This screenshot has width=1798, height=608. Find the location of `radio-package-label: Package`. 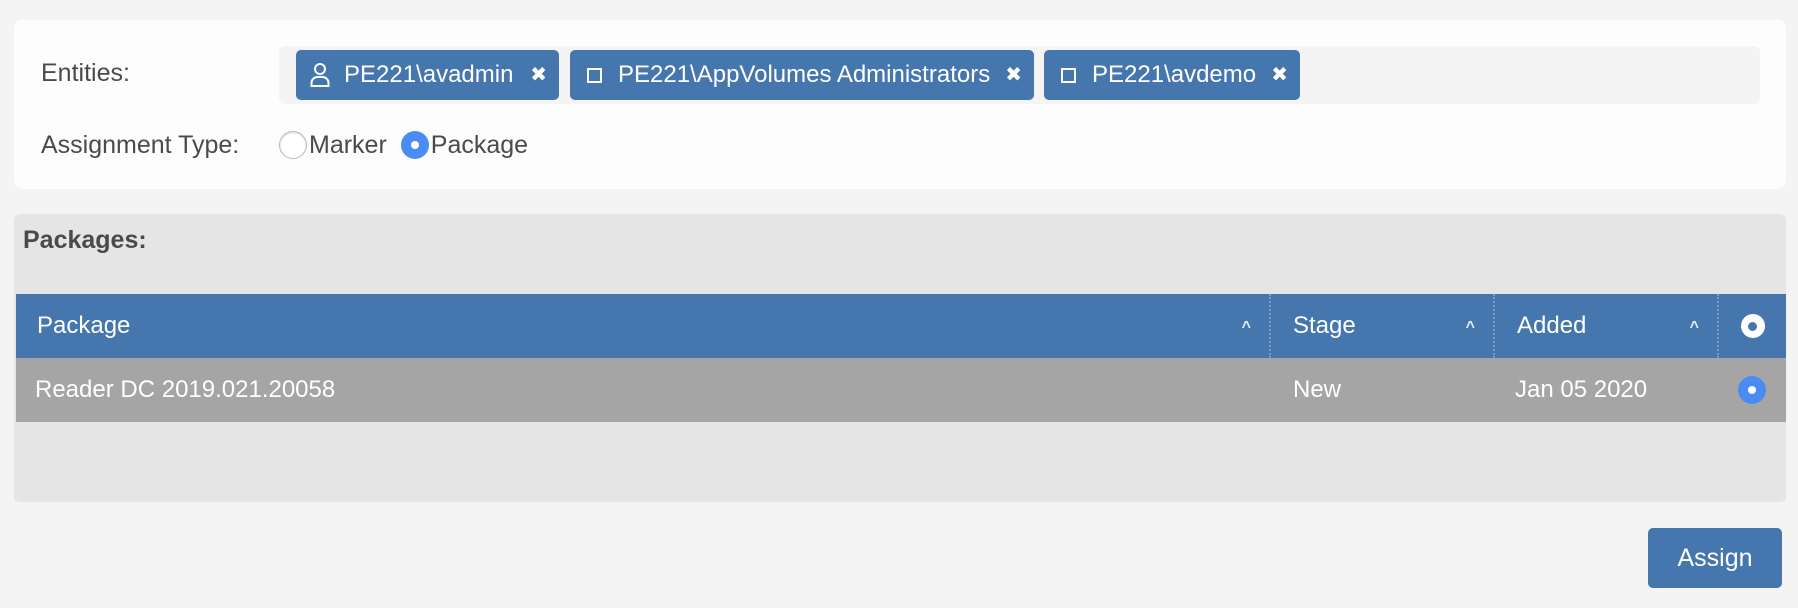

radio-package-label: Package is located at coordinates (479, 145).